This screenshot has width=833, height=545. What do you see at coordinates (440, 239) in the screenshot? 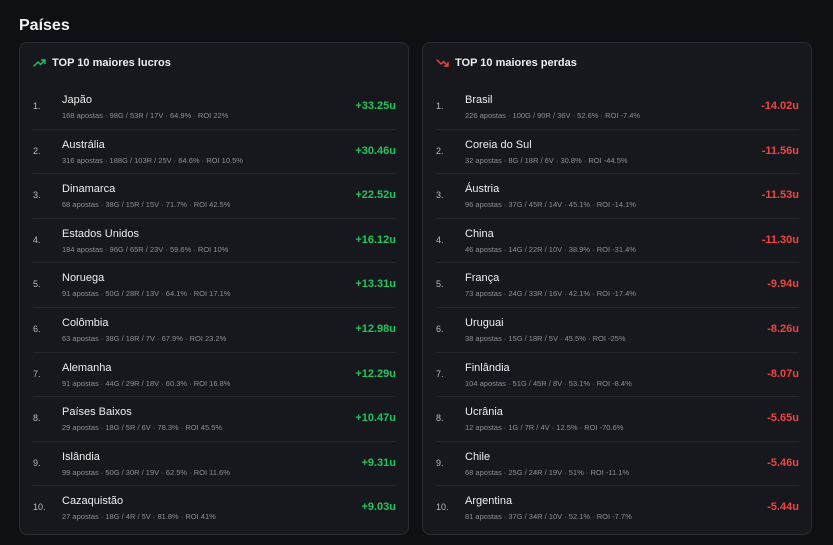
I see `rank-number: 4.` at bounding box center [440, 239].